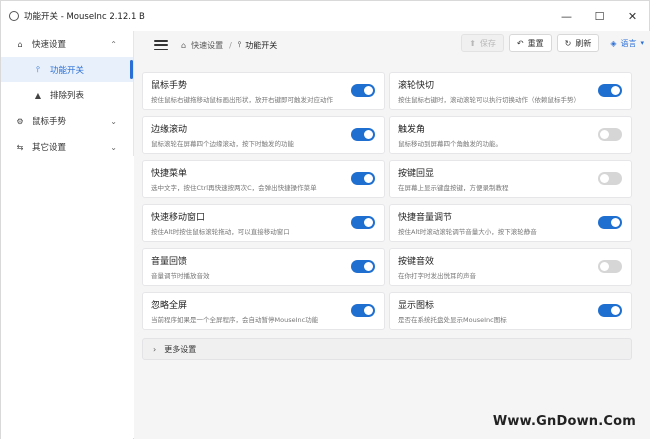 The image size is (650, 439). What do you see at coordinates (510, 267) in the screenshot?
I see `feature-card: 按键音效在你打字时发出悦耳的声音` at bounding box center [510, 267].